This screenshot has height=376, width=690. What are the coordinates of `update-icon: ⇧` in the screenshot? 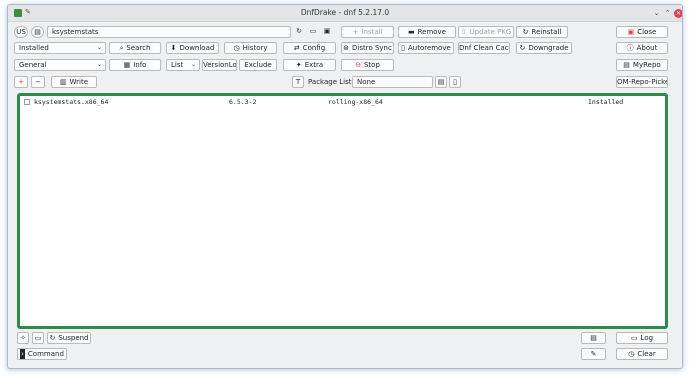 It's located at (463, 32).